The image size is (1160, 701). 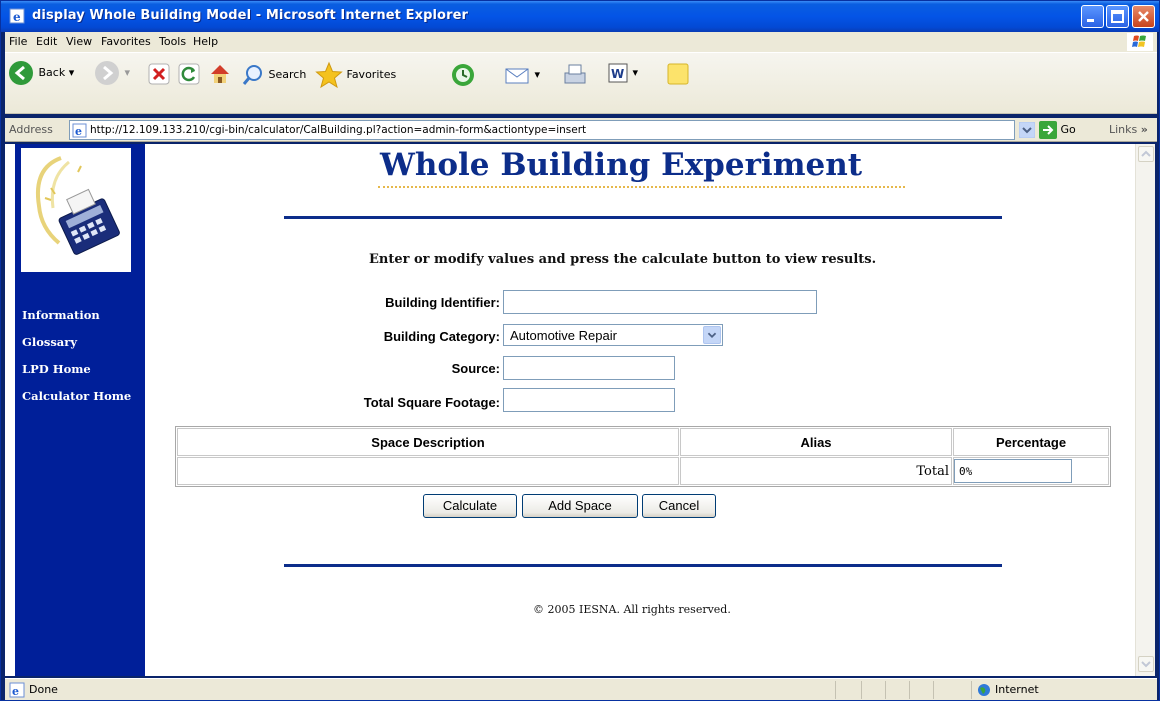 What do you see at coordinates (79, 41) in the screenshot?
I see `menu-view: View` at bounding box center [79, 41].